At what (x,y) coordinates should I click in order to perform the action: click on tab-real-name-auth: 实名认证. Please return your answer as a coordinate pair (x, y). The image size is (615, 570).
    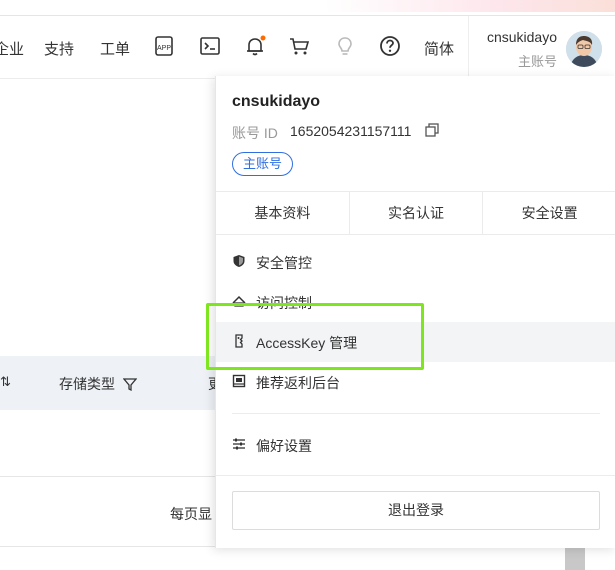
    Looking at the image, I should click on (417, 213).